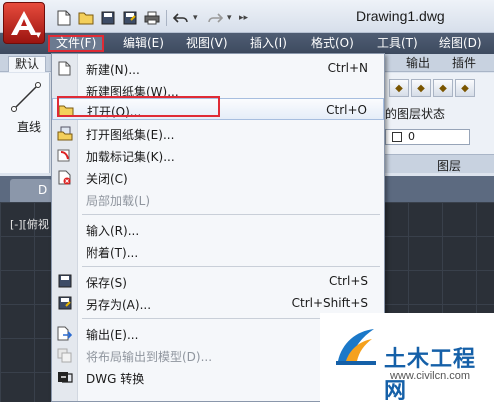 Image resolution: width=494 pixels, height=402 pixels. Describe the element at coordinates (449, 165) in the screenshot. I see `layer-panel-title: 图层` at that location.